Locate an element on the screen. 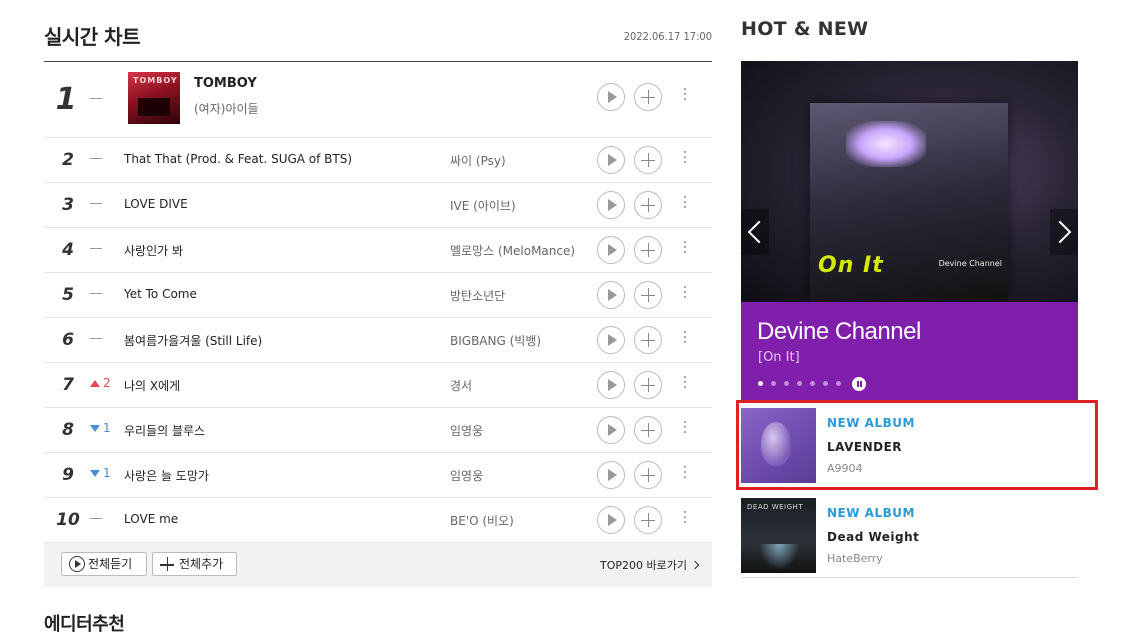  artist-name: IVE (아이브) is located at coordinates (515, 205).